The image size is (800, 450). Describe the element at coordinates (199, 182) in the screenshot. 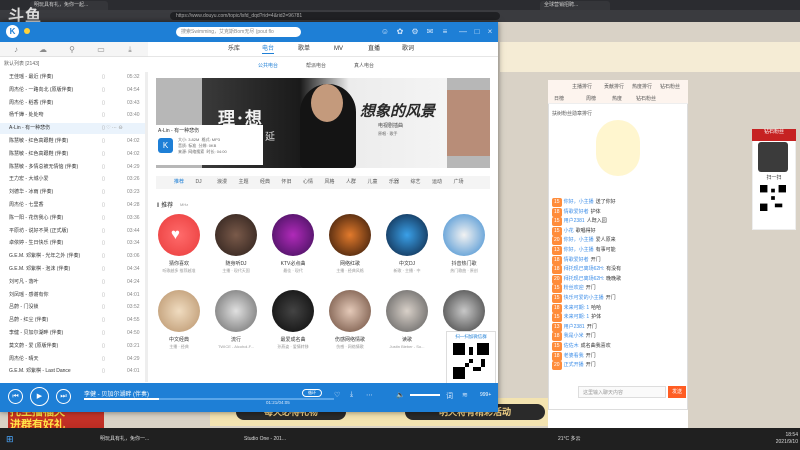

I see `category-tab: DJ` at that location.